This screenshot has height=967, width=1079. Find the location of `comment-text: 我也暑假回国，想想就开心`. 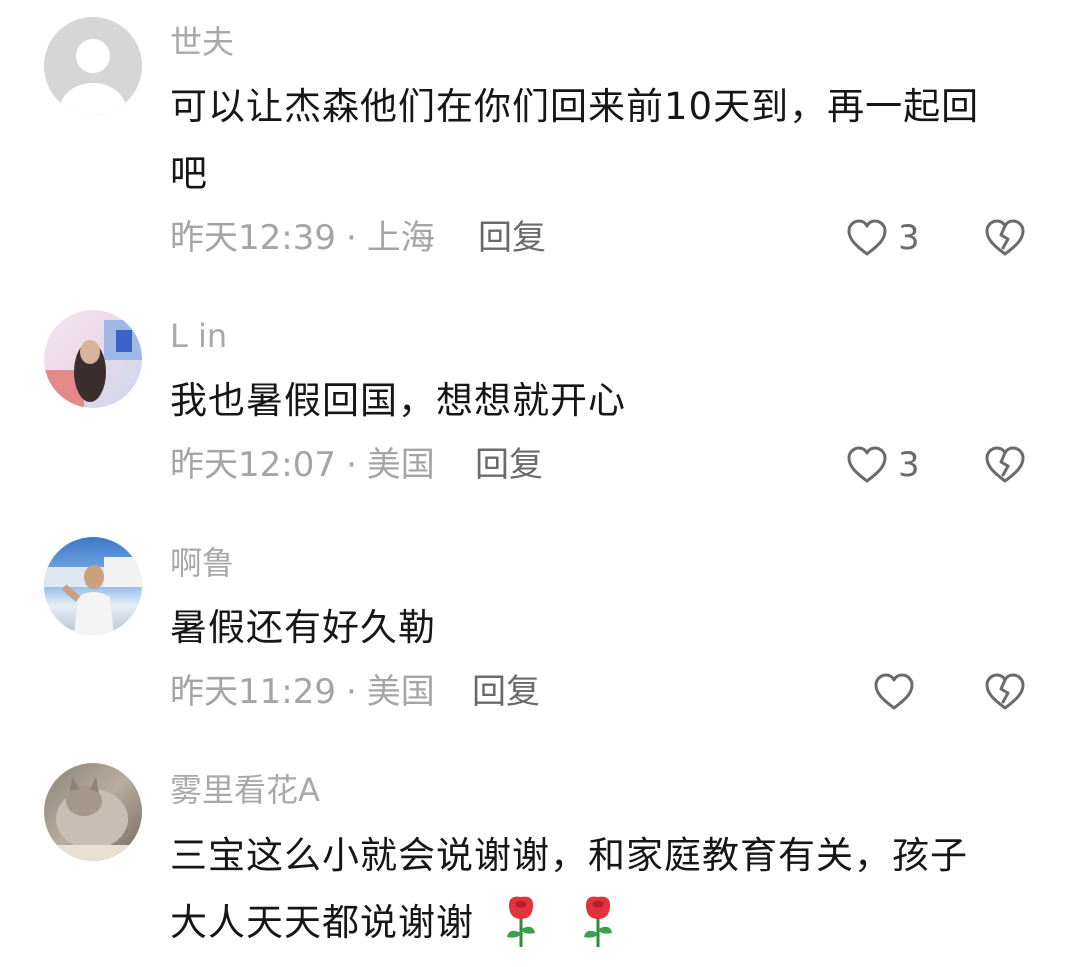

comment-text: 我也暑假回国，想想就开心 is located at coordinates (610, 400).